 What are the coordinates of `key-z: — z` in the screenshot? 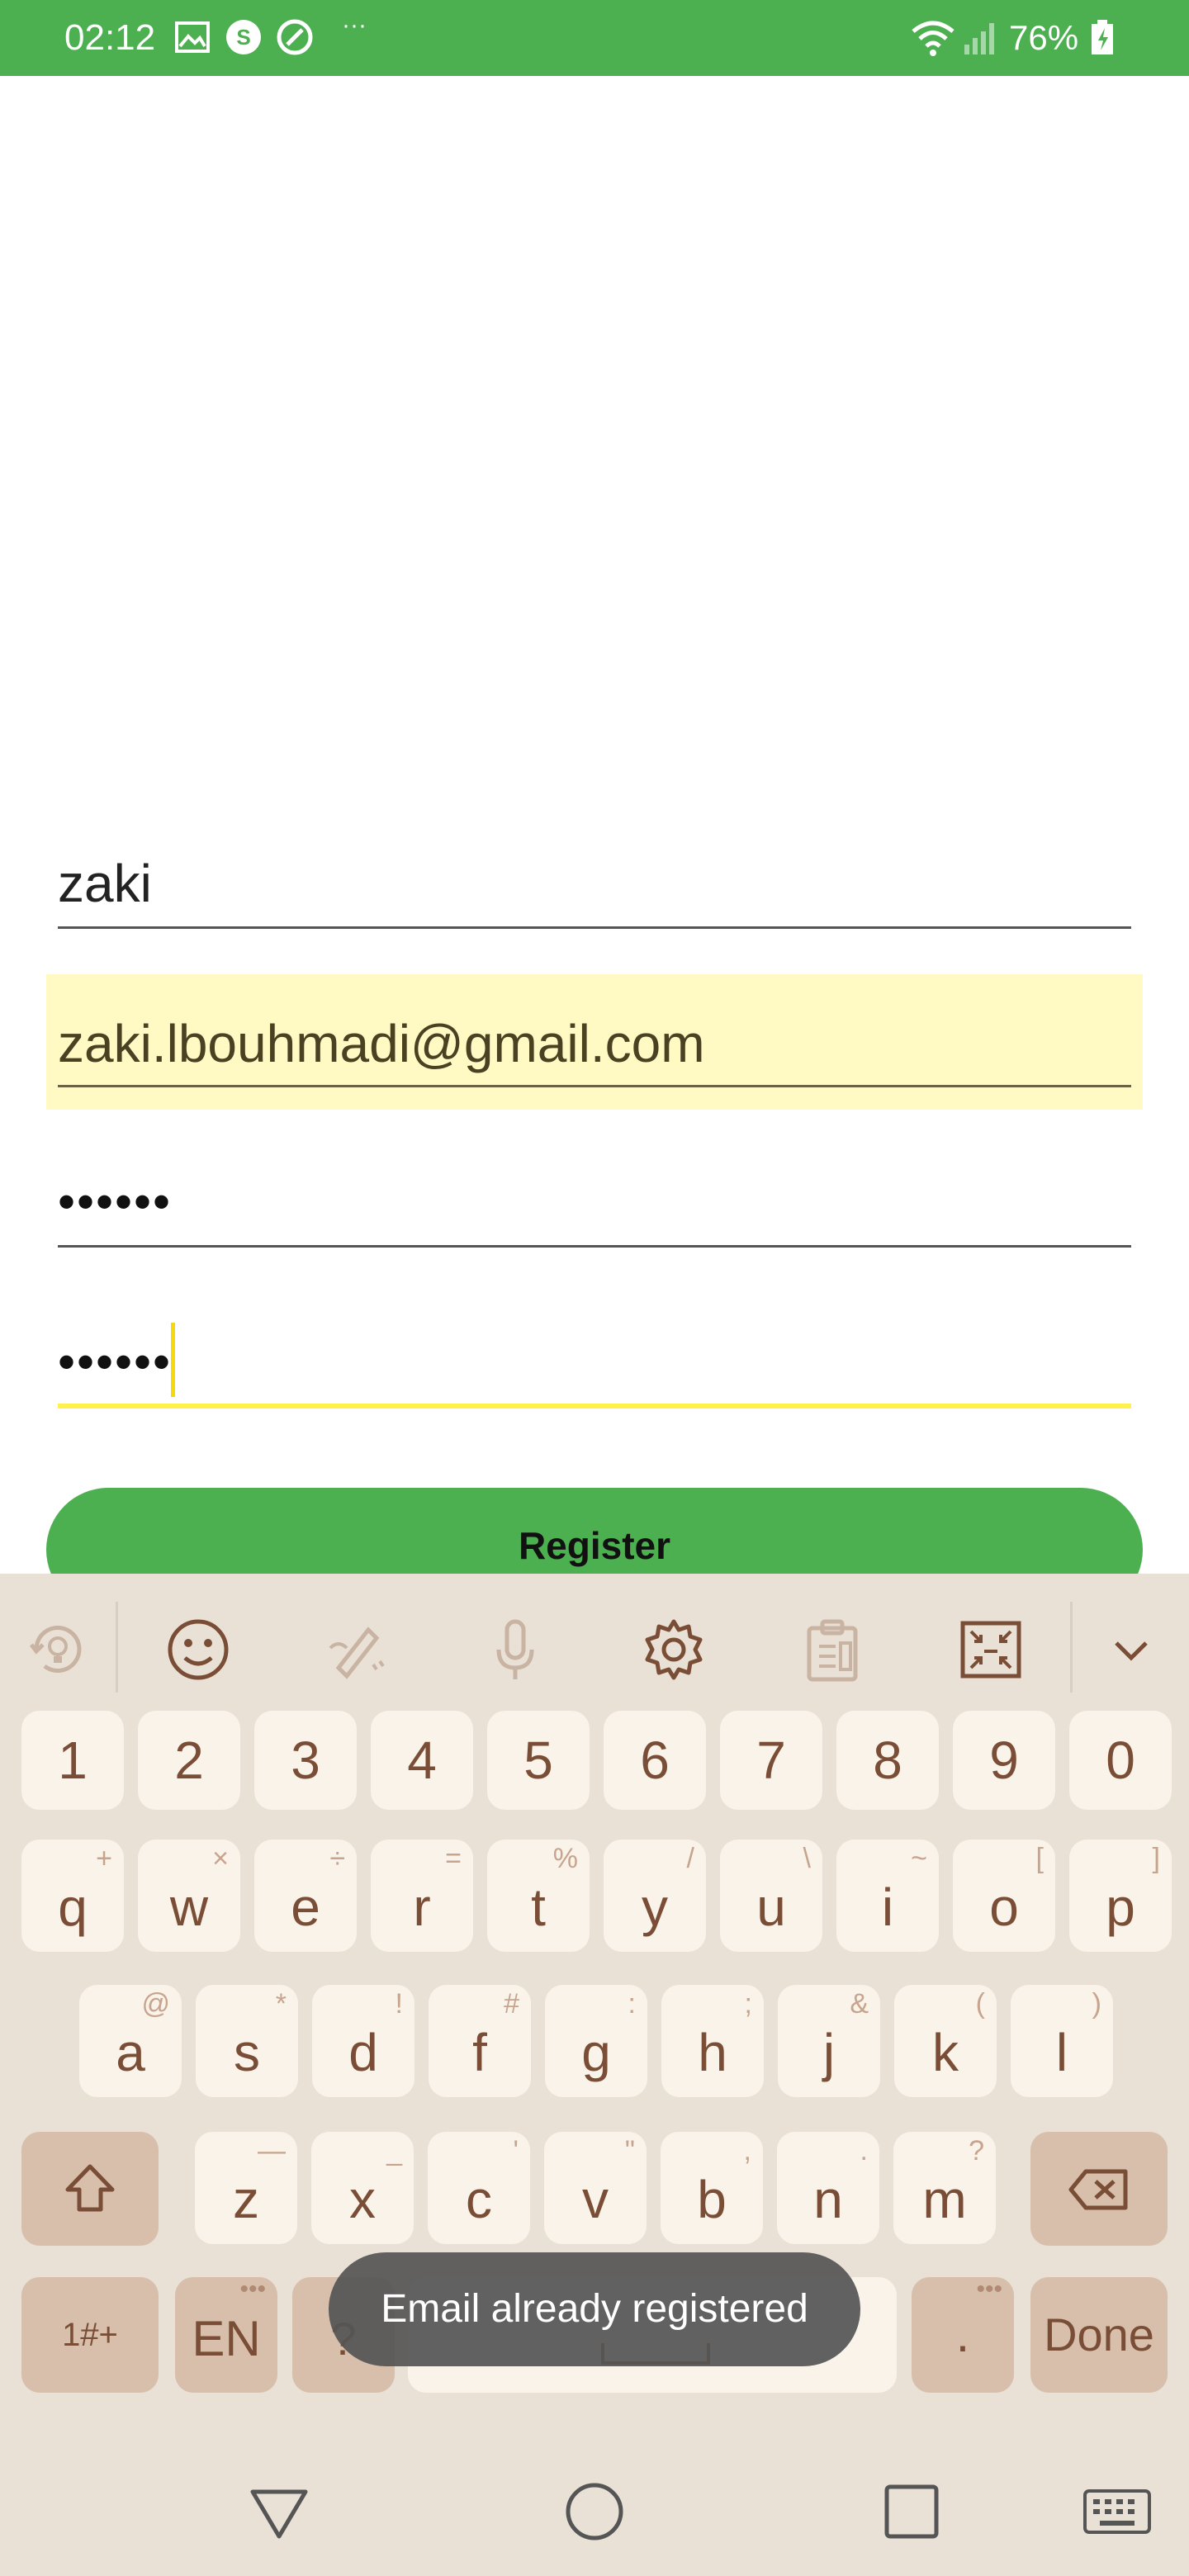 It's located at (246, 2188).